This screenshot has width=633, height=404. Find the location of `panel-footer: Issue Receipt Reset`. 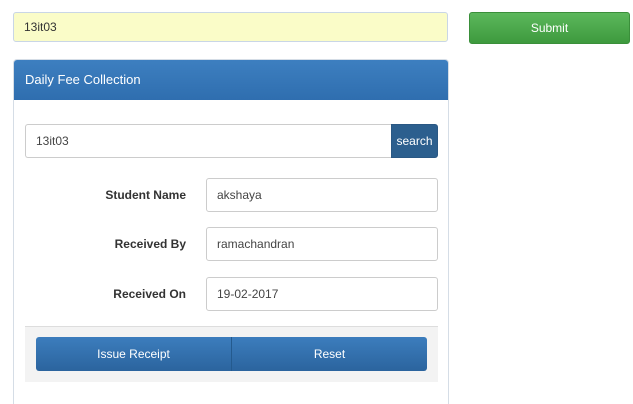

panel-footer: Issue Receipt Reset is located at coordinates (231, 354).